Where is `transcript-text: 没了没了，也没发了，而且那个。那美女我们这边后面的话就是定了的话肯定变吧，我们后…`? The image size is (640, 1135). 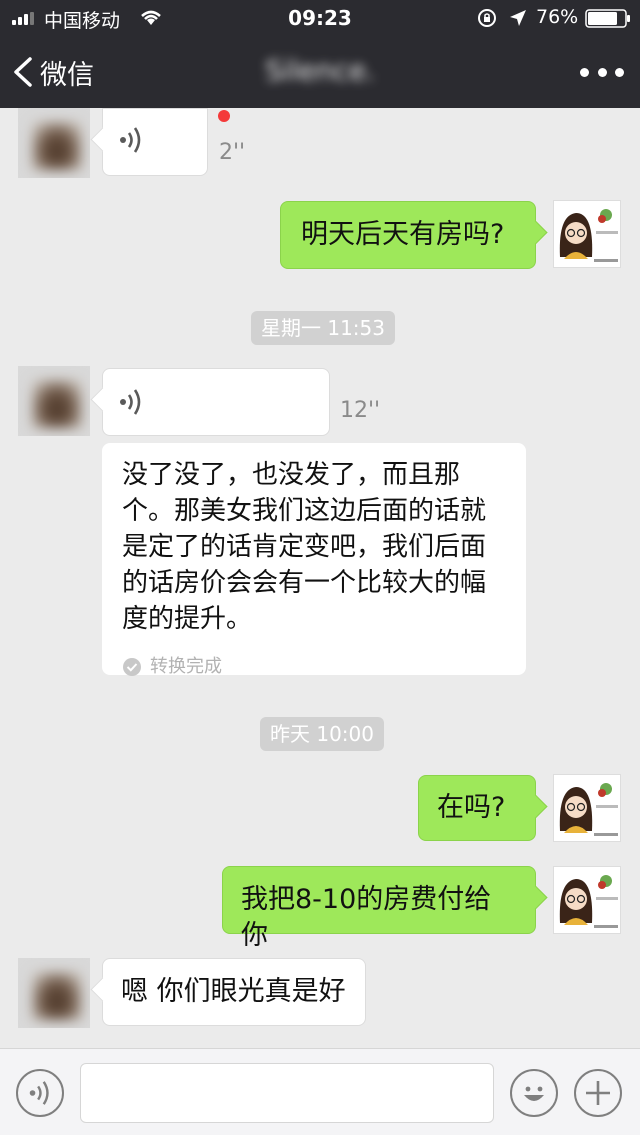
transcript-text: 没了没了，也没发了，而且那个。那美女我们这边后面的话就是定了的话肯定变吧，我们后… is located at coordinates (304, 547).